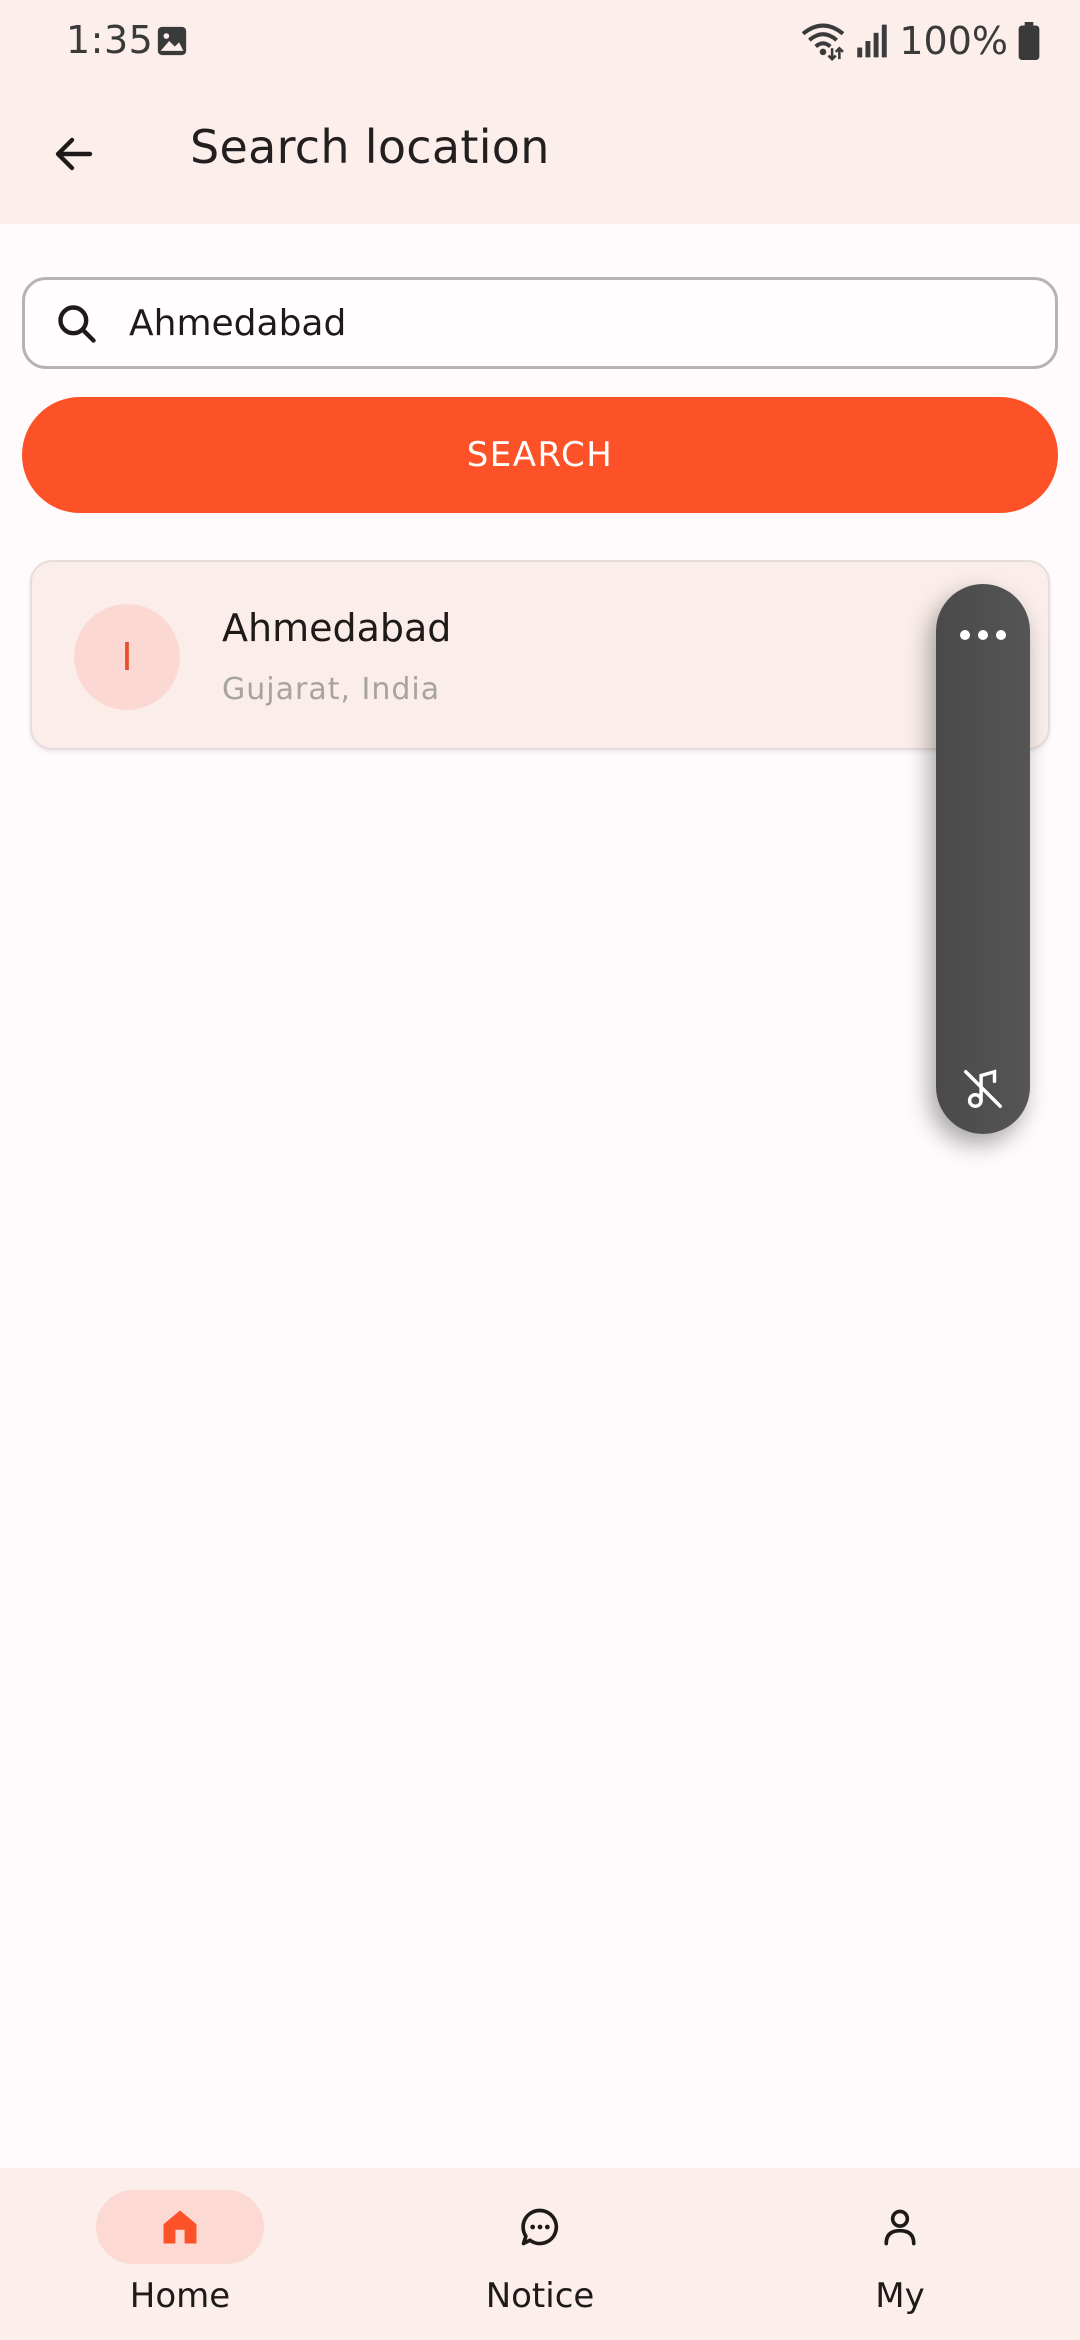 The width and height of the screenshot is (1080, 2340). Describe the element at coordinates (180, 2227) in the screenshot. I see `home-icon` at that location.